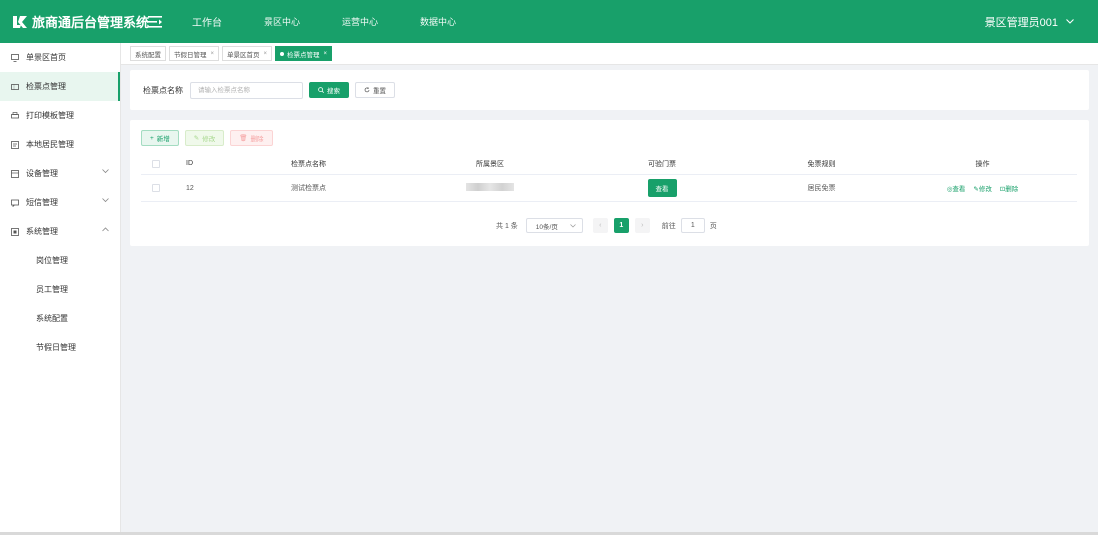 This screenshot has width=1098, height=535. Describe the element at coordinates (982, 164) in the screenshot. I see `column-header-actions: 操作` at that location.